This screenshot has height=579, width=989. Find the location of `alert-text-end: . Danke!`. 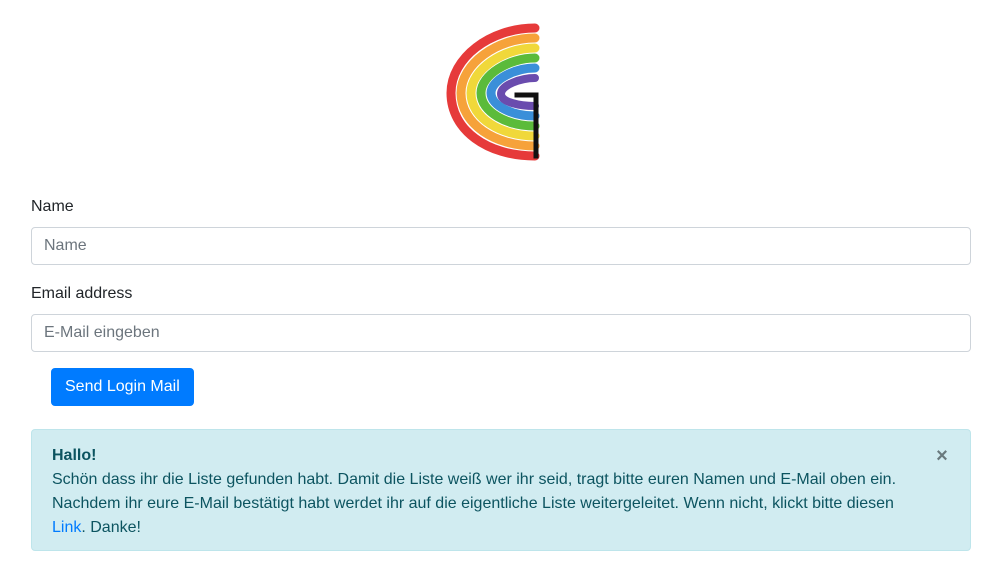

alert-text-end: . Danke! is located at coordinates (111, 527).